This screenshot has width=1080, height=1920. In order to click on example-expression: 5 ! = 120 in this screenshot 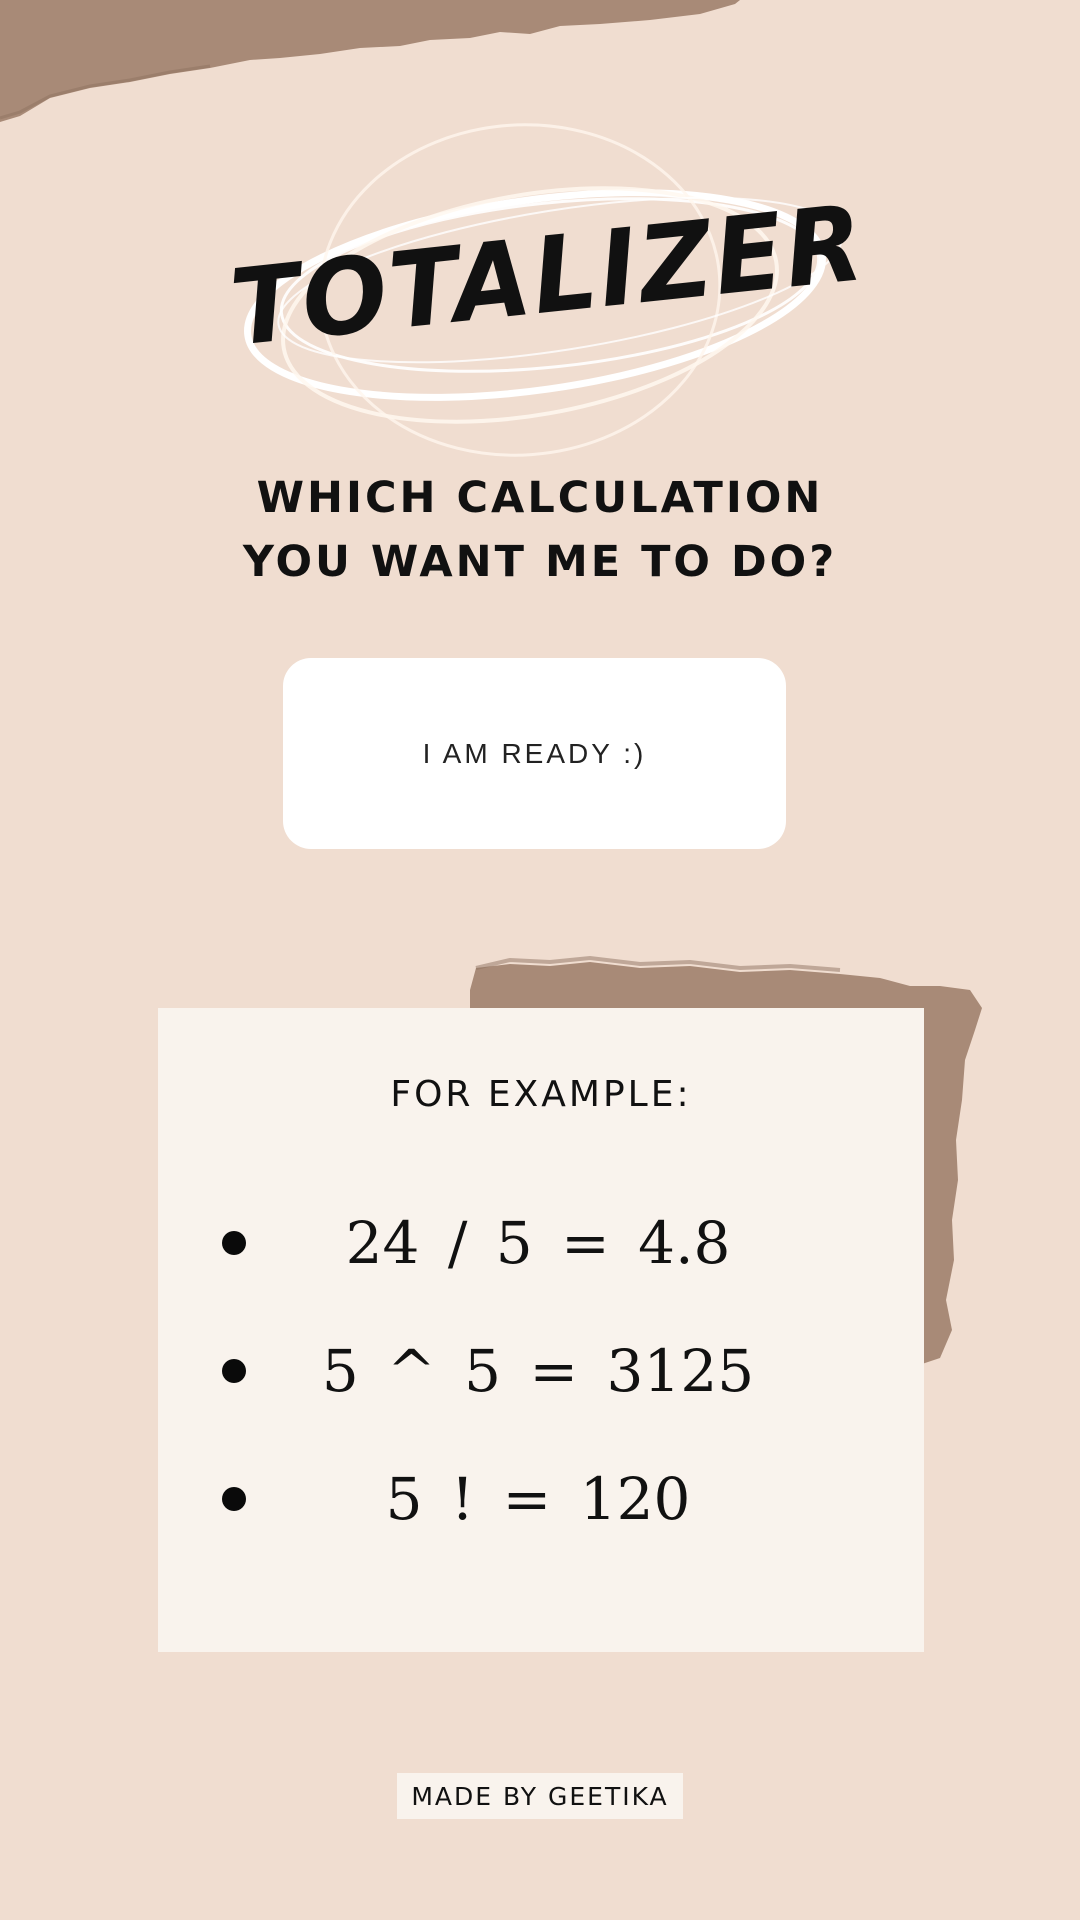, I will do `click(538, 1499)`.